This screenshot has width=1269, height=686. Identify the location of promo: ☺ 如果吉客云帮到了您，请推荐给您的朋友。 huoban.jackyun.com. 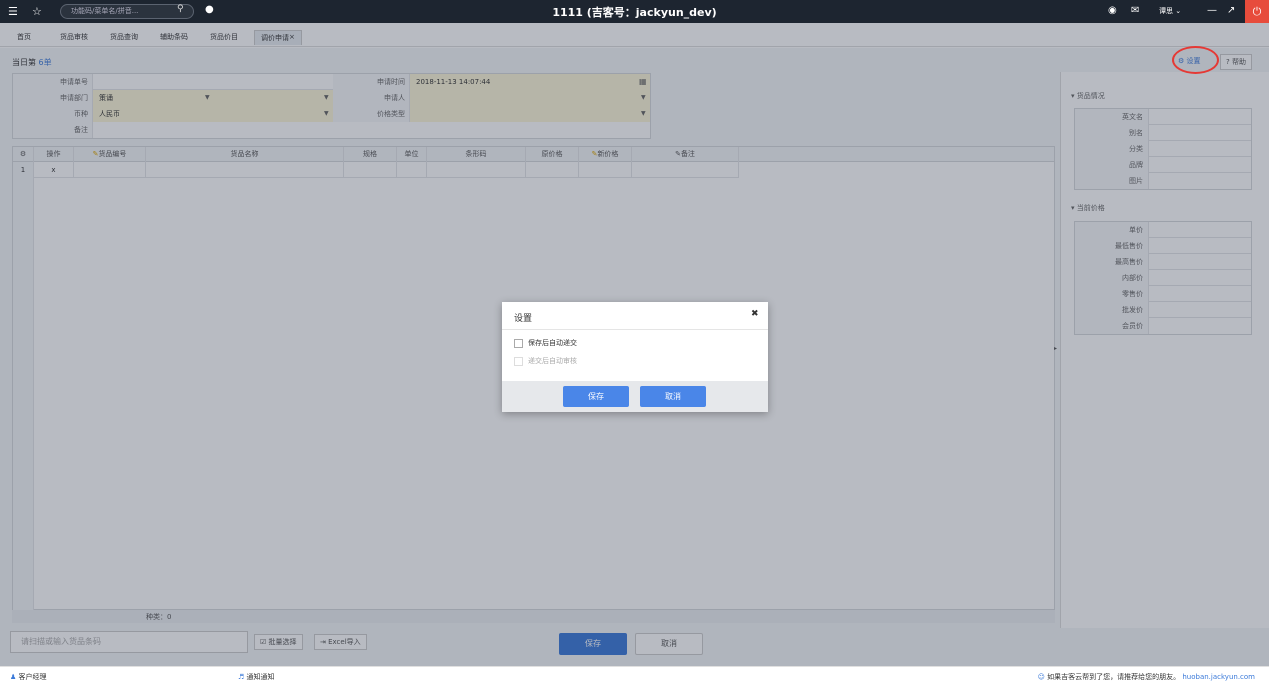
(1146, 677).